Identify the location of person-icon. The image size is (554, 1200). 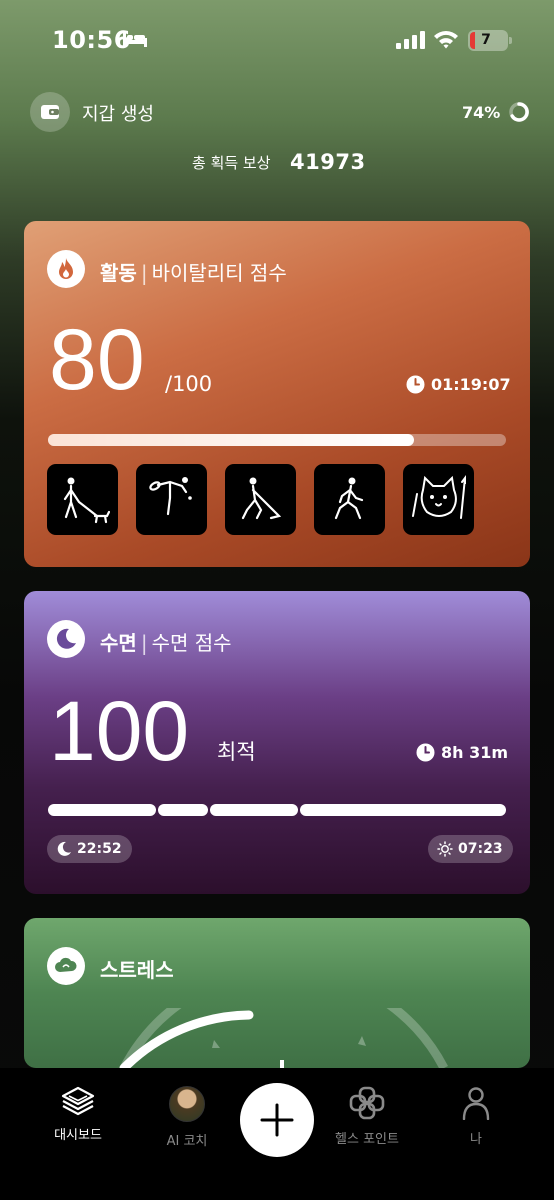
(476, 1103).